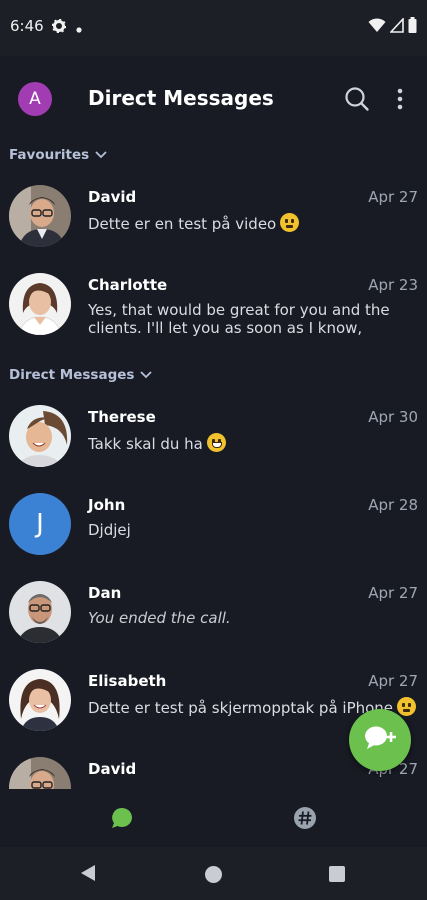 The height and width of the screenshot is (900, 427). I want to click on avatar-letter: J, so click(40, 524).